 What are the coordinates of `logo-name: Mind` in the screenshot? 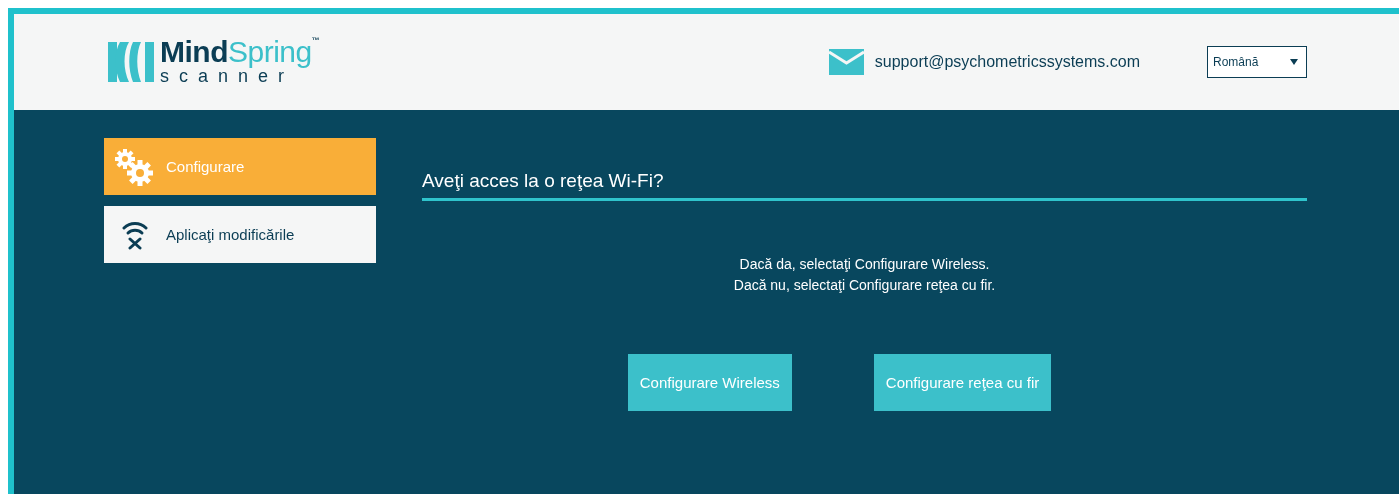 It's located at (194, 52).